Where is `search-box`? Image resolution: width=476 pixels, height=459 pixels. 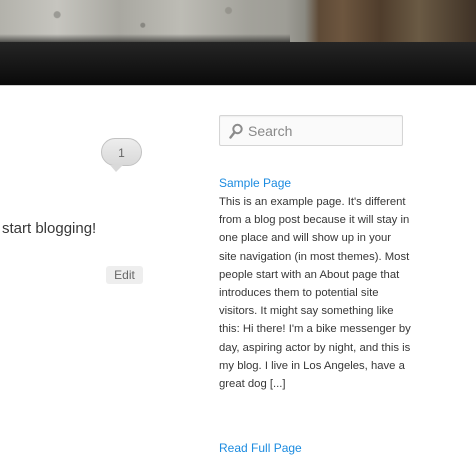
search-box is located at coordinates (311, 130).